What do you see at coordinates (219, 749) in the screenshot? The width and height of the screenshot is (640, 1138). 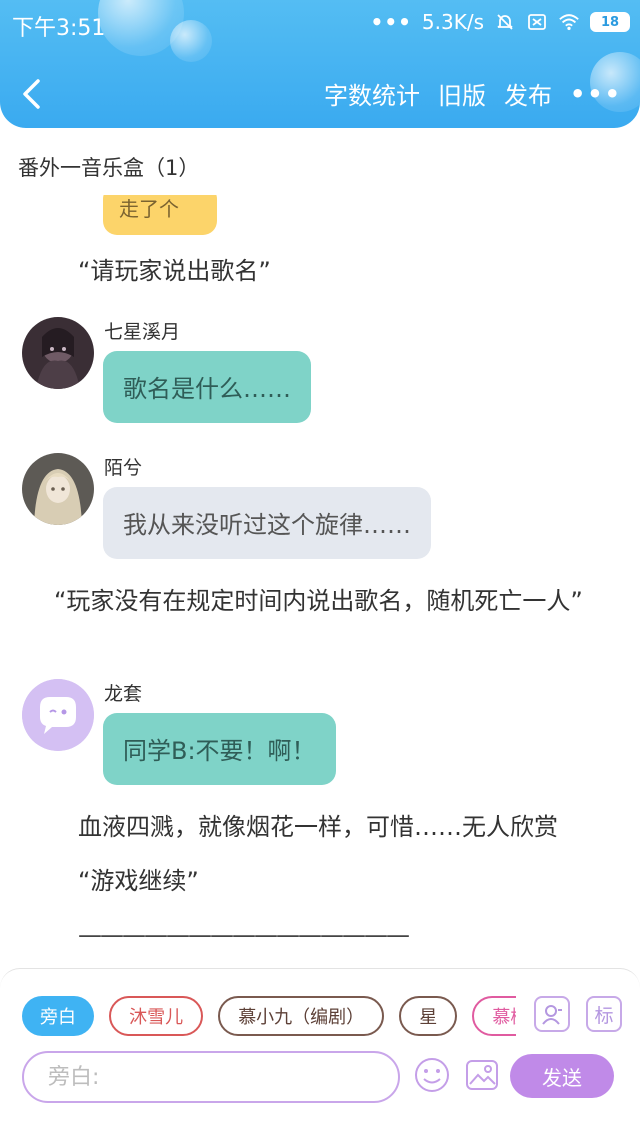 I see `message-bubble: 同学B:不要！啊！` at bounding box center [219, 749].